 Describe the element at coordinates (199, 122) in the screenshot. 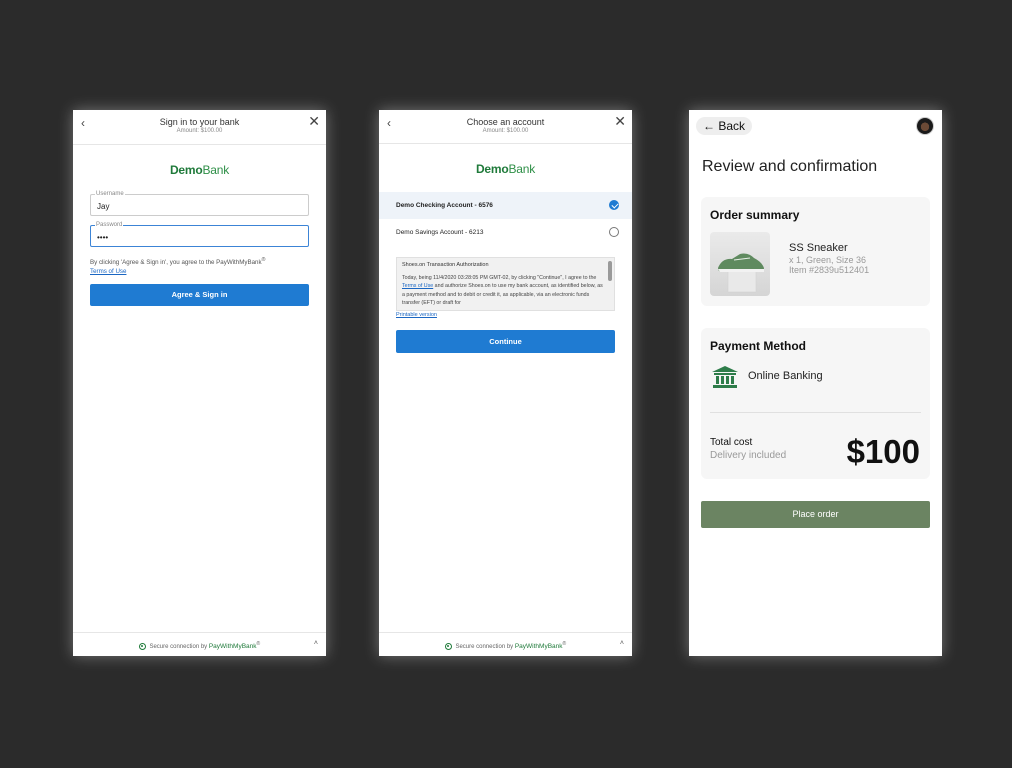

I see `signin-title: Sign in to your bank` at that location.